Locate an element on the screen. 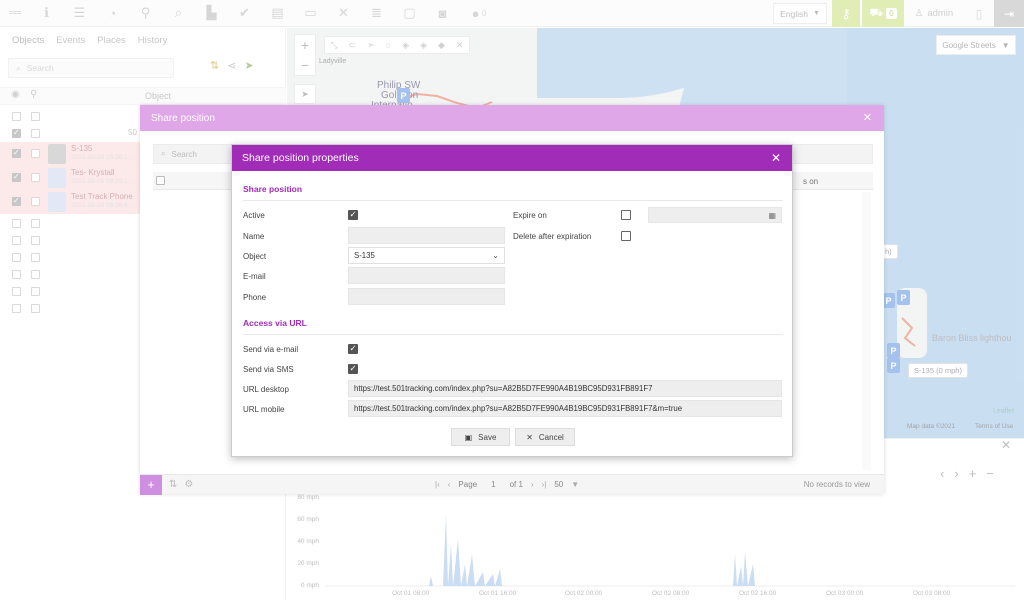 The image size is (1024, 600). save-icon: ▣ is located at coordinates (468, 437).